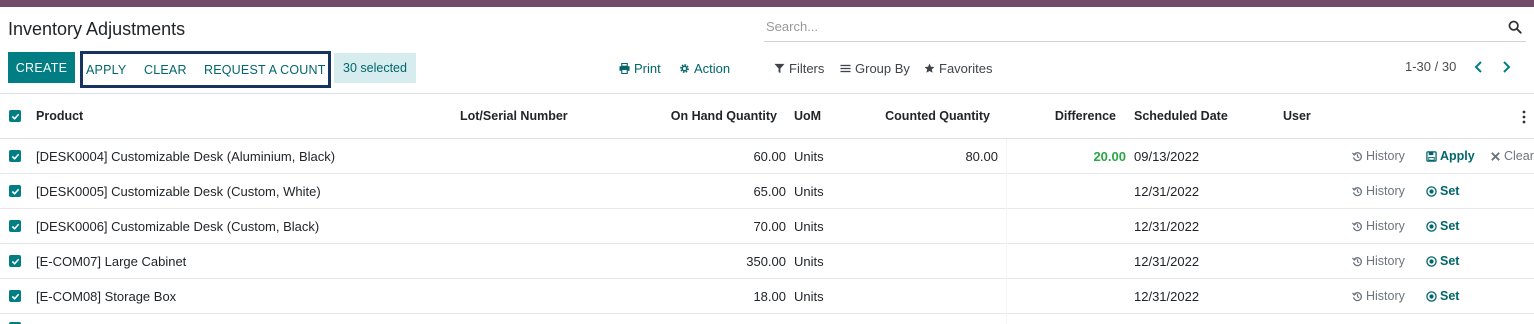 The height and width of the screenshot is (324, 1534). Describe the element at coordinates (1478, 67) in the screenshot. I see `previous-page-button` at that location.